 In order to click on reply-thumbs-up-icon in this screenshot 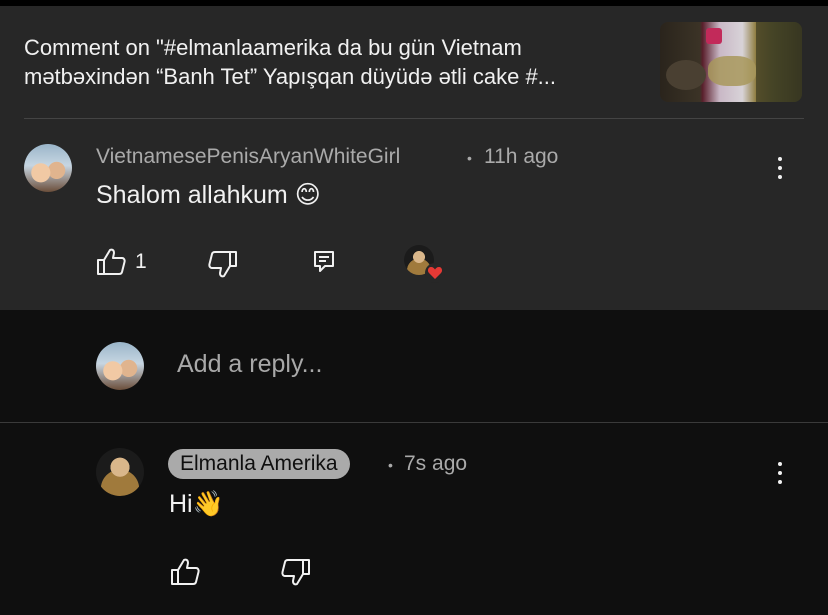, I will do `click(185, 572)`.